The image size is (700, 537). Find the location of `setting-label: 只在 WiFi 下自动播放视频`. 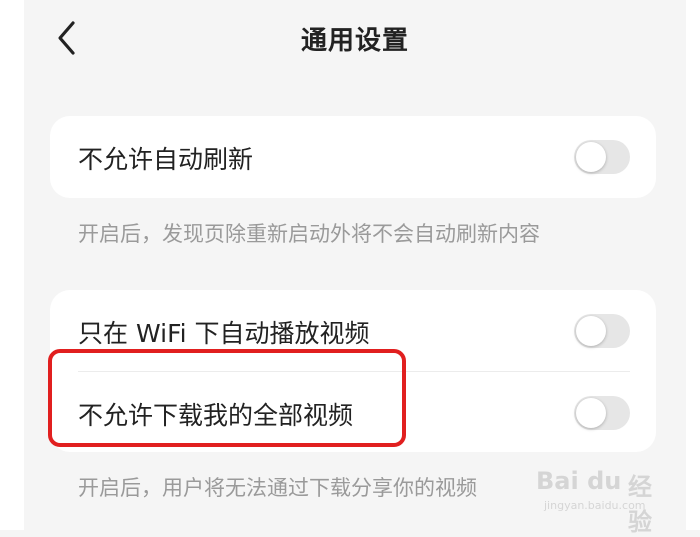

setting-label: 只在 WiFi 下自动播放视频 is located at coordinates (224, 333).